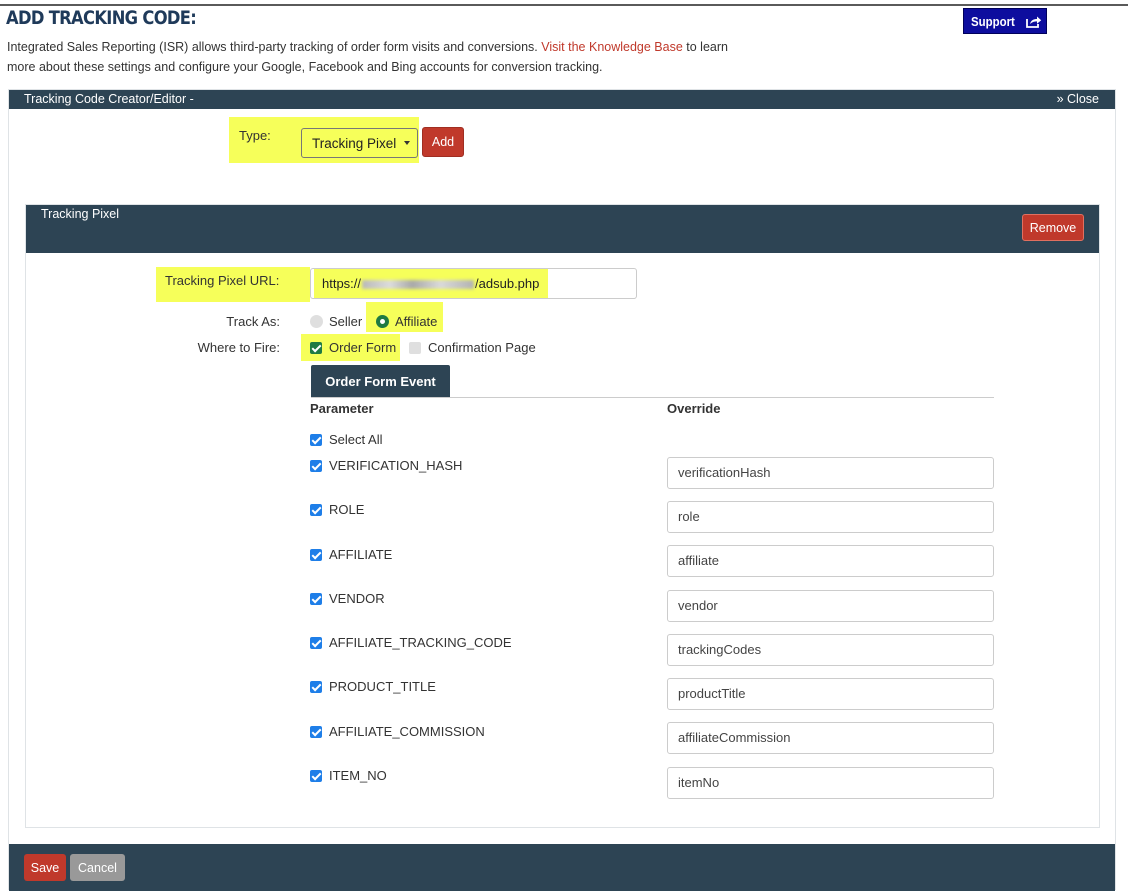 Image resolution: width=1128 pixels, height=895 pixels. I want to click on param-name: AFFILIATE_TRACKING_CODE, so click(420, 642).